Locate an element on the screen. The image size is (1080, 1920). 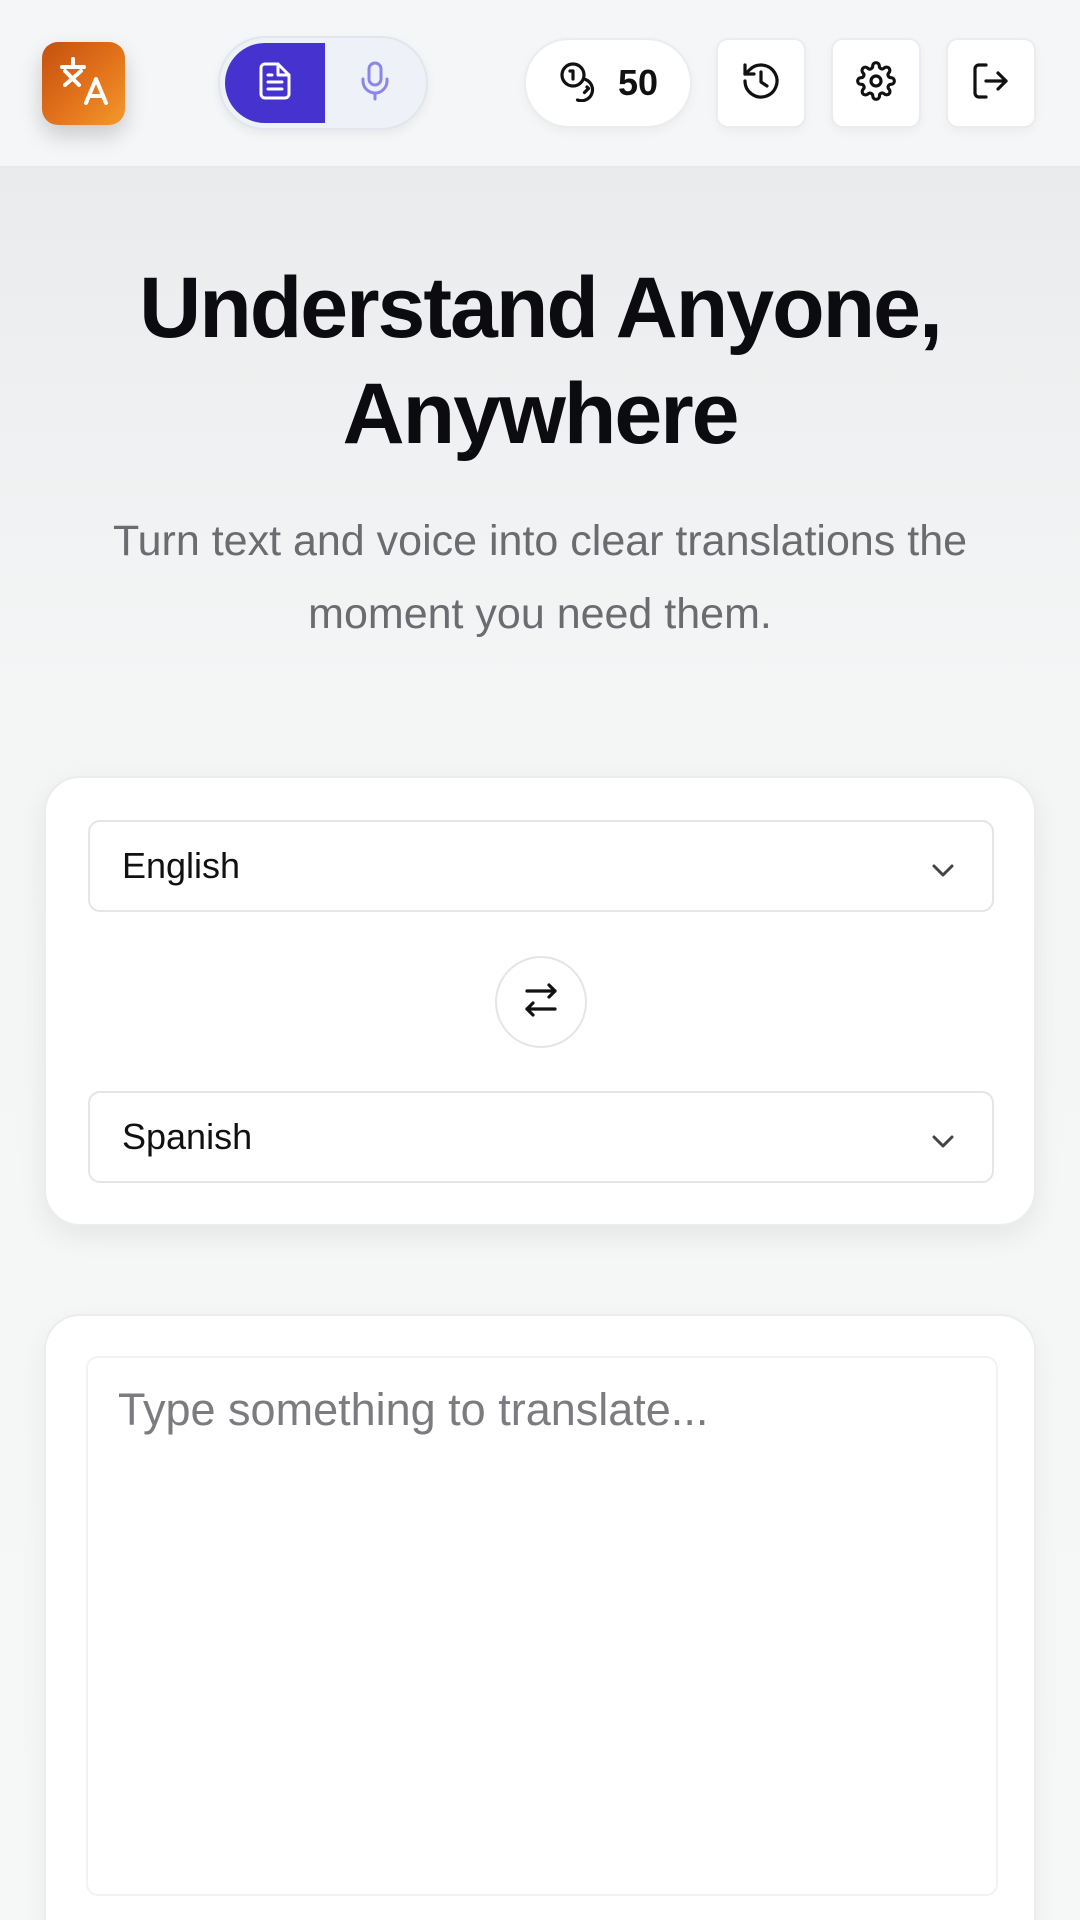
logout-button is located at coordinates (991, 83).